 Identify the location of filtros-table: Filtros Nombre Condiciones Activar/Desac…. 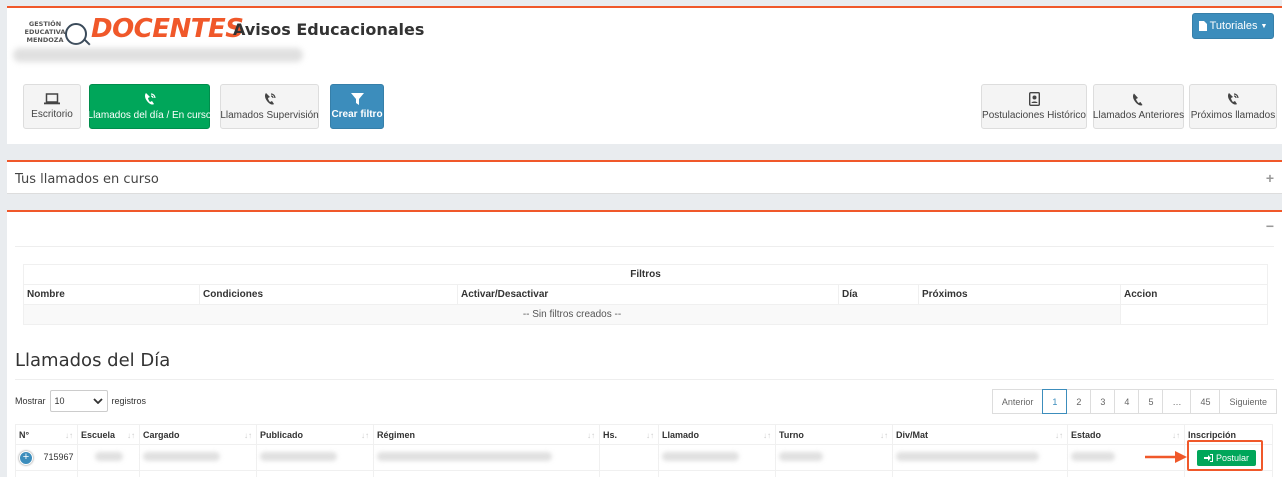
(645, 294).